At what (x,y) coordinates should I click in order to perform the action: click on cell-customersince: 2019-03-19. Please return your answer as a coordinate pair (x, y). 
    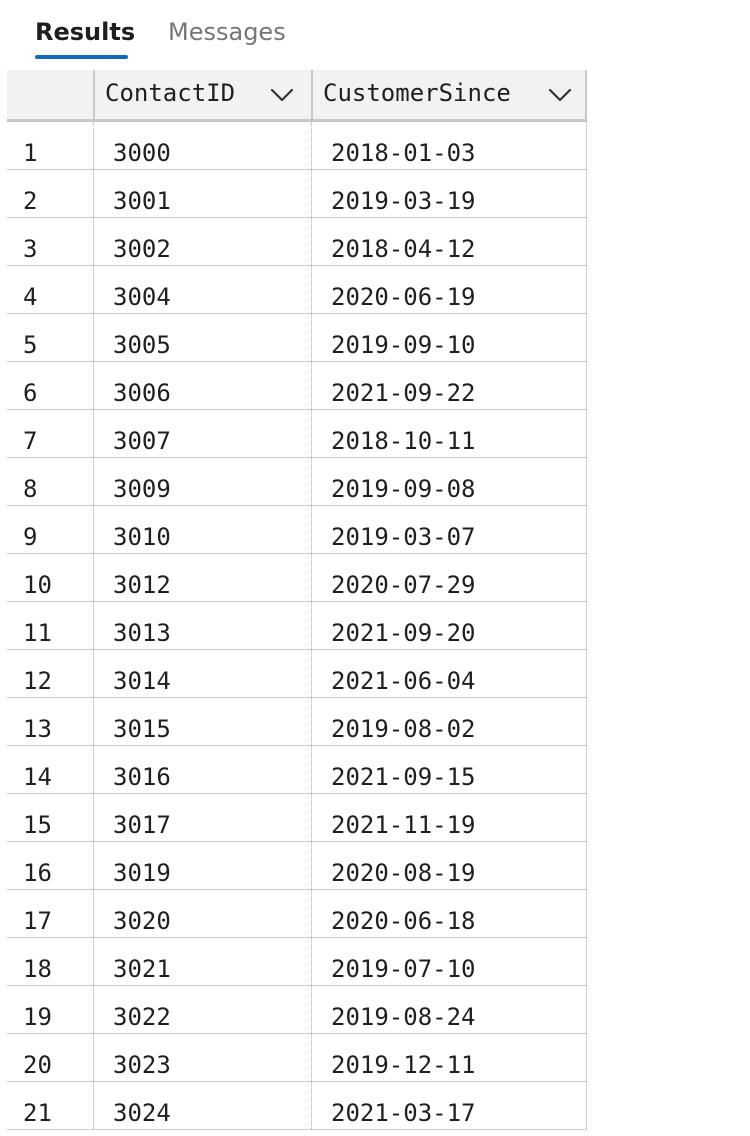
    Looking at the image, I should click on (449, 193).